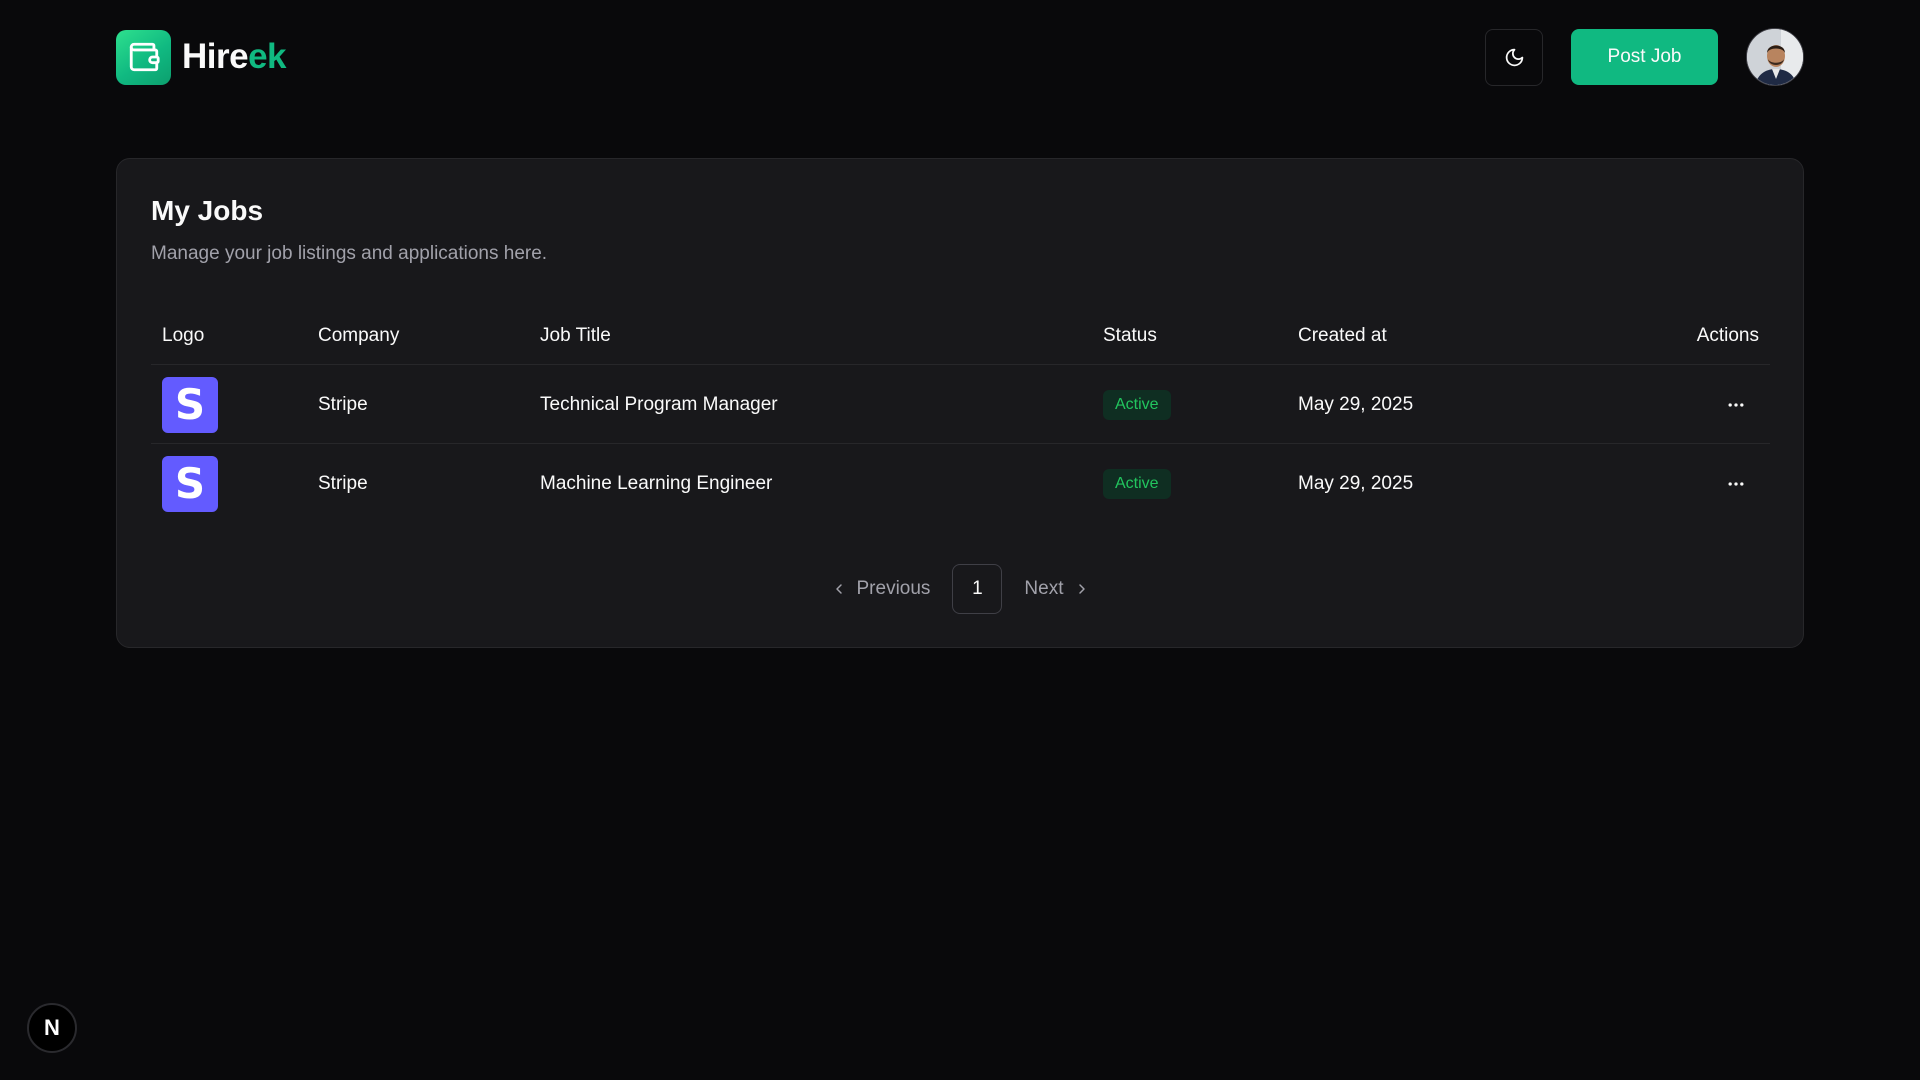  I want to click on pagination: Previous 1 Next, so click(960, 589).